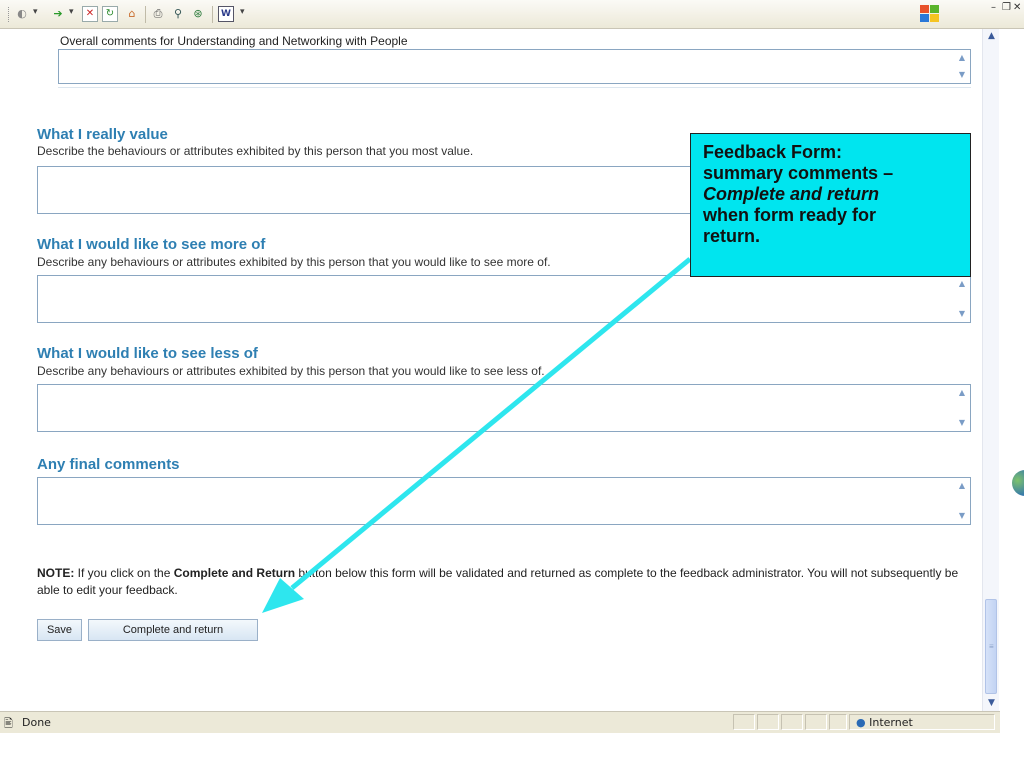 This screenshot has width=1024, height=768. Describe the element at coordinates (35, 12) in the screenshot. I see `back-dropdown-icon: ▾` at that location.